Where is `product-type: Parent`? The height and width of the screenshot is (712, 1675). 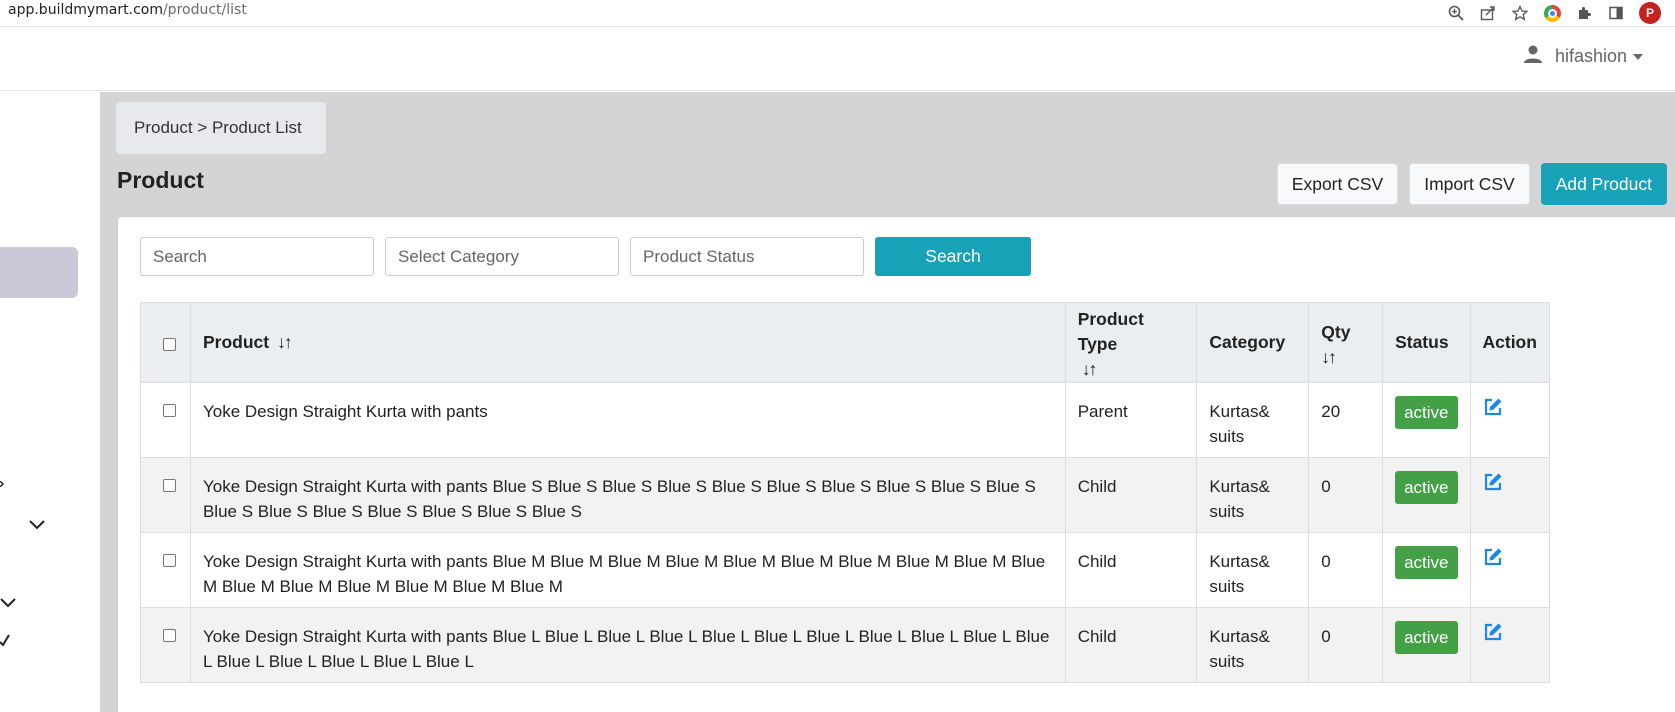 product-type: Parent is located at coordinates (1131, 420).